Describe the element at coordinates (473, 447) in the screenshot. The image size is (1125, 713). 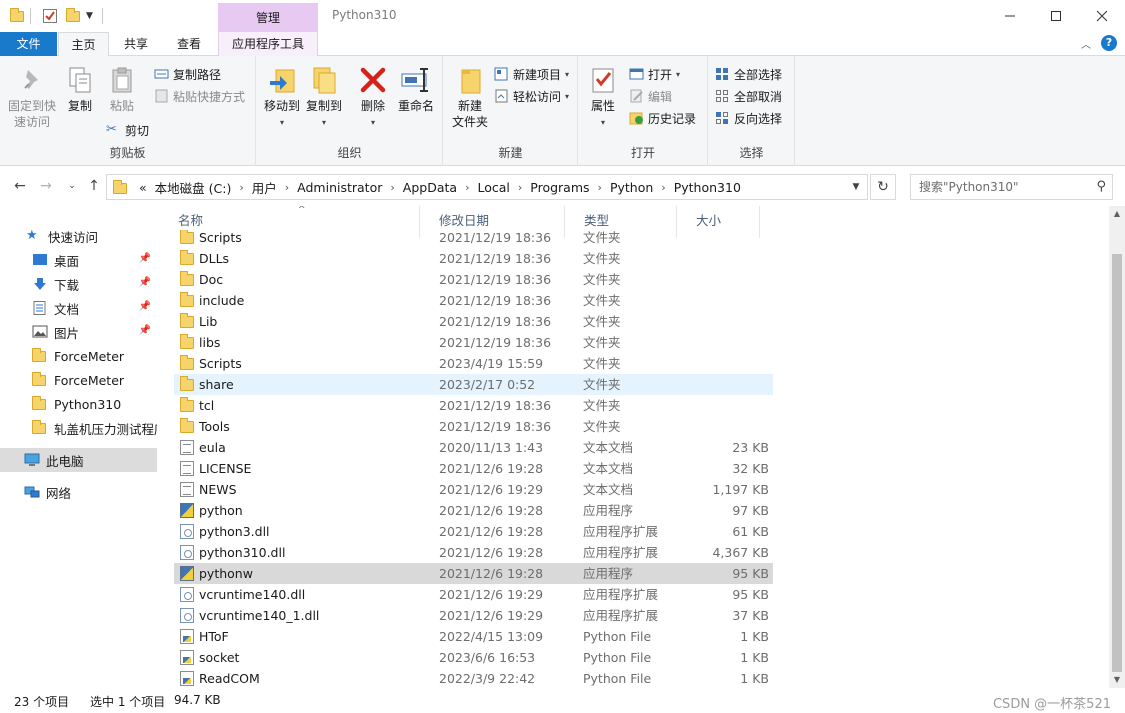
I see `file-row: eula 2020/11/13 1:43 文本文档 23 KB` at that location.